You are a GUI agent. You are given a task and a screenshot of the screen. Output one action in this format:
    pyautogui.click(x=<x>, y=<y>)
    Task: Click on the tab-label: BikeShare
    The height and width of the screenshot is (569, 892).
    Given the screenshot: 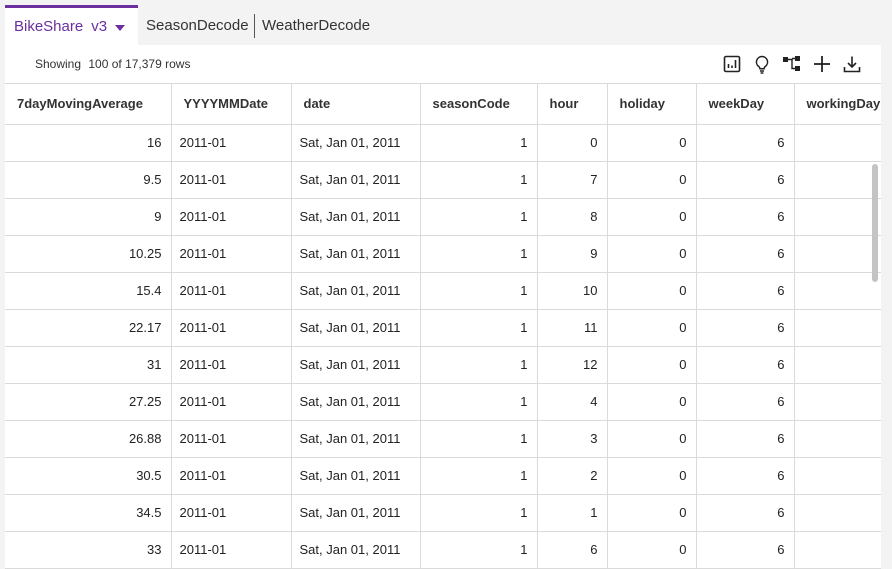 What is the action you would take?
    pyautogui.click(x=49, y=26)
    